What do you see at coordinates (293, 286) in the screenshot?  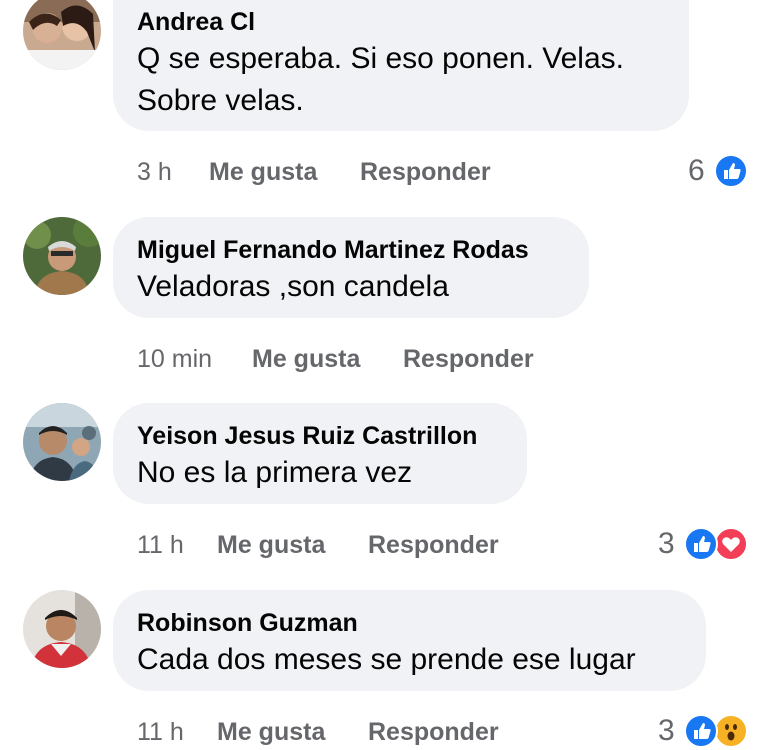 I see `comment-text-line: Veladoras ,son candela` at bounding box center [293, 286].